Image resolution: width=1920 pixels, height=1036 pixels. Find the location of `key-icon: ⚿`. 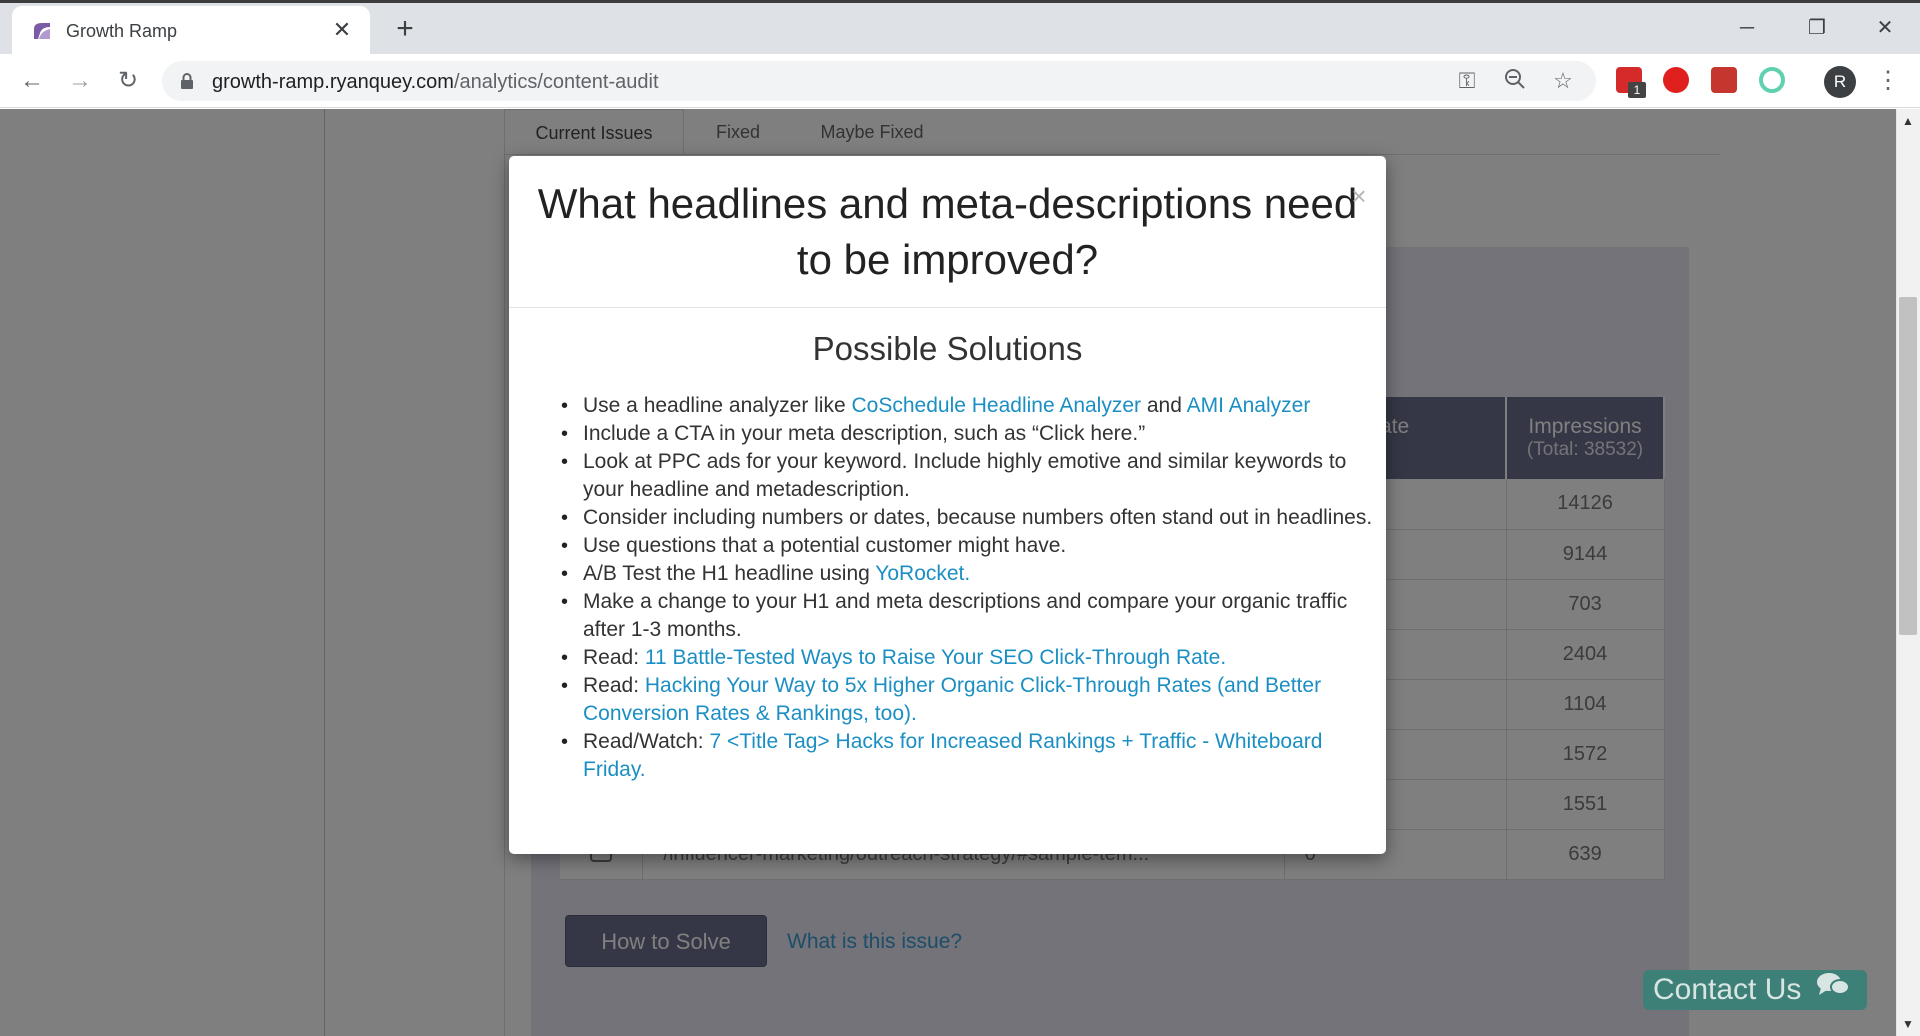

key-icon: ⚿ is located at coordinates (1467, 81).